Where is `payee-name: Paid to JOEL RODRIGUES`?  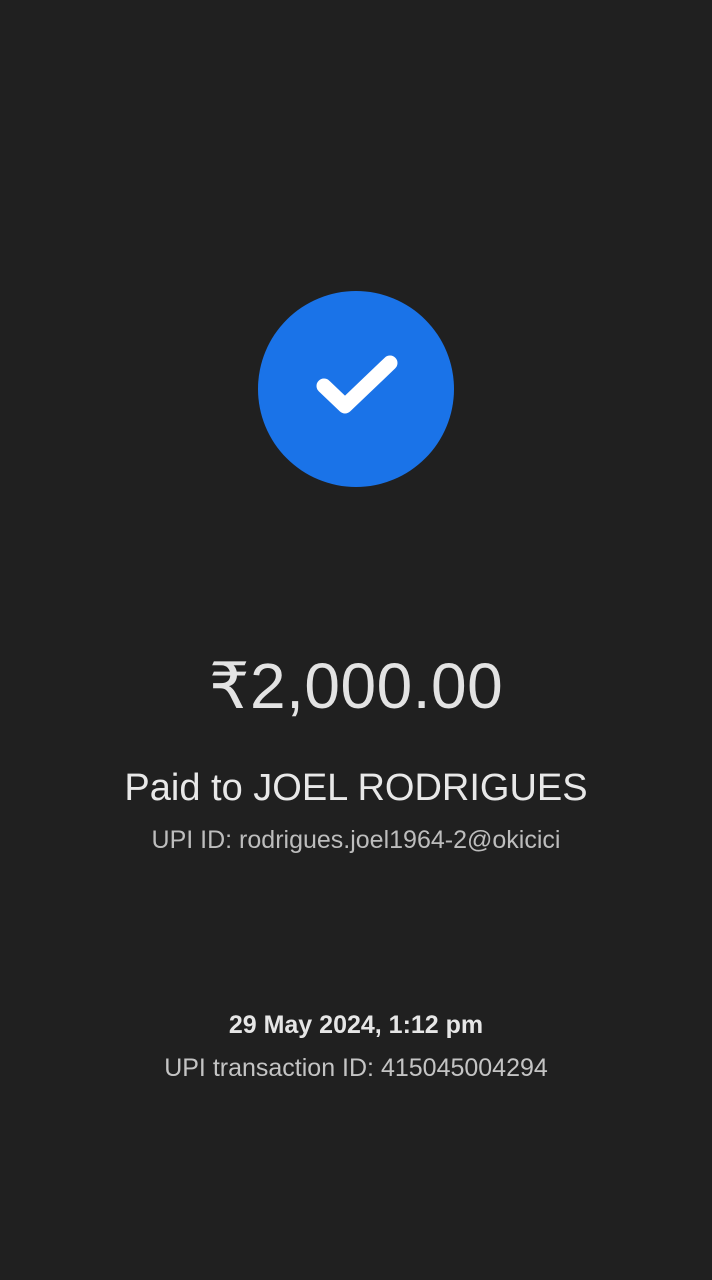 payee-name: Paid to JOEL RODRIGUES is located at coordinates (356, 788).